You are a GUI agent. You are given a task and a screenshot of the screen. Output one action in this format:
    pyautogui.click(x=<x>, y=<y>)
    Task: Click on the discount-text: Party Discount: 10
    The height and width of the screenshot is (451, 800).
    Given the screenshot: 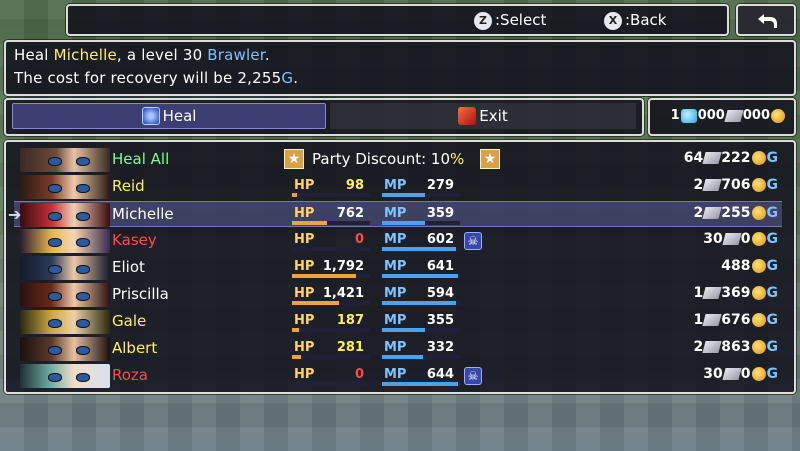 What is the action you would take?
    pyautogui.click(x=381, y=159)
    